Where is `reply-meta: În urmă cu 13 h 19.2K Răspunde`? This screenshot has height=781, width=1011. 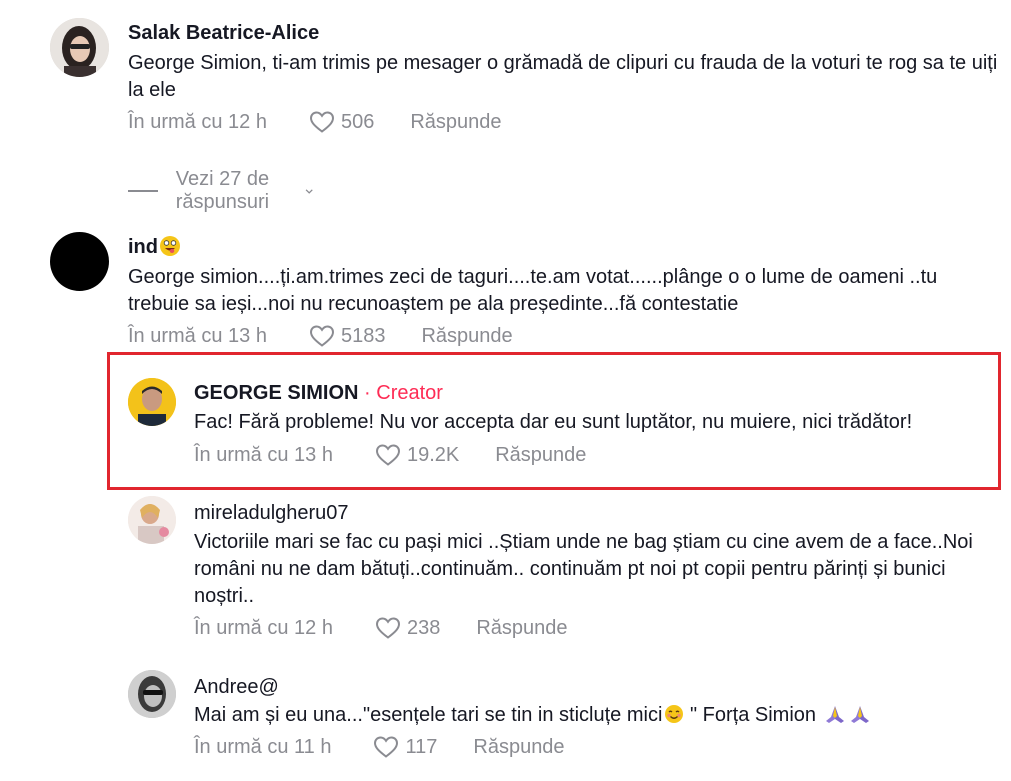 reply-meta: În urmă cu 13 h 19.2K Răspunde is located at coordinates (390, 455).